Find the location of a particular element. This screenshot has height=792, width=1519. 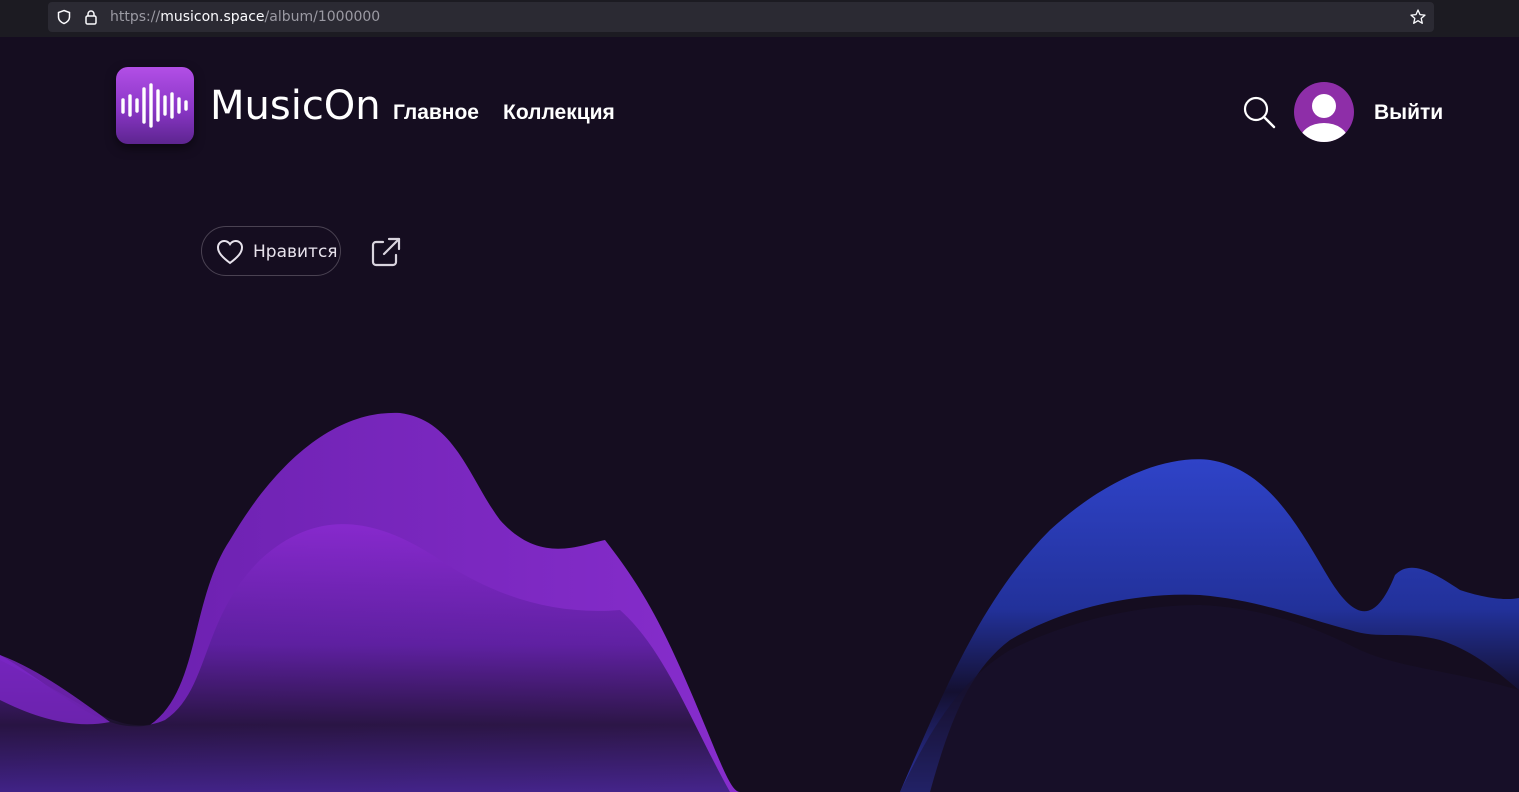

share-icon is located at coordinates (386, 252).